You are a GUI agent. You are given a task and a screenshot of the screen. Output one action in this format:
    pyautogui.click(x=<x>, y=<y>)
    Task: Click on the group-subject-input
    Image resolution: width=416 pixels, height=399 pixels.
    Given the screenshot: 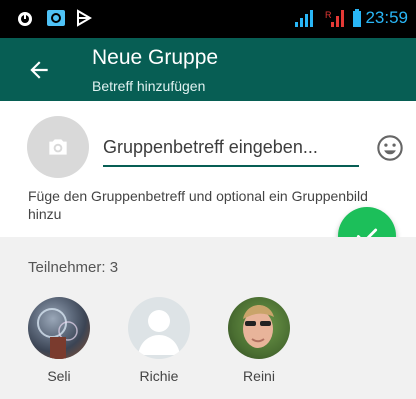 What is the action you would take?
    pyautogui.click(x=231, y=150)
    